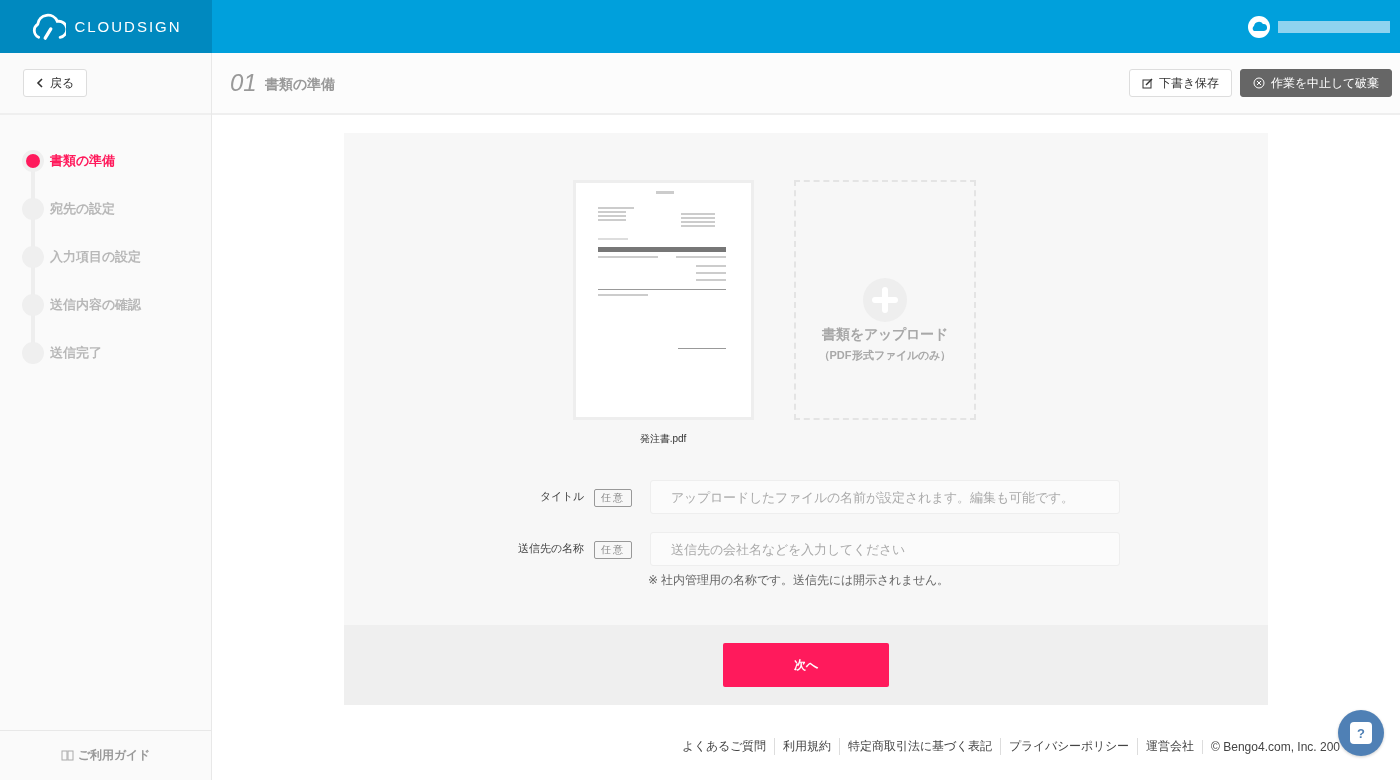 Image resolution: width=1400 pixels, height=780 pixels. Describe the element at coordinates (67, 755) in the screenshot. I see `book-icon` at that location.